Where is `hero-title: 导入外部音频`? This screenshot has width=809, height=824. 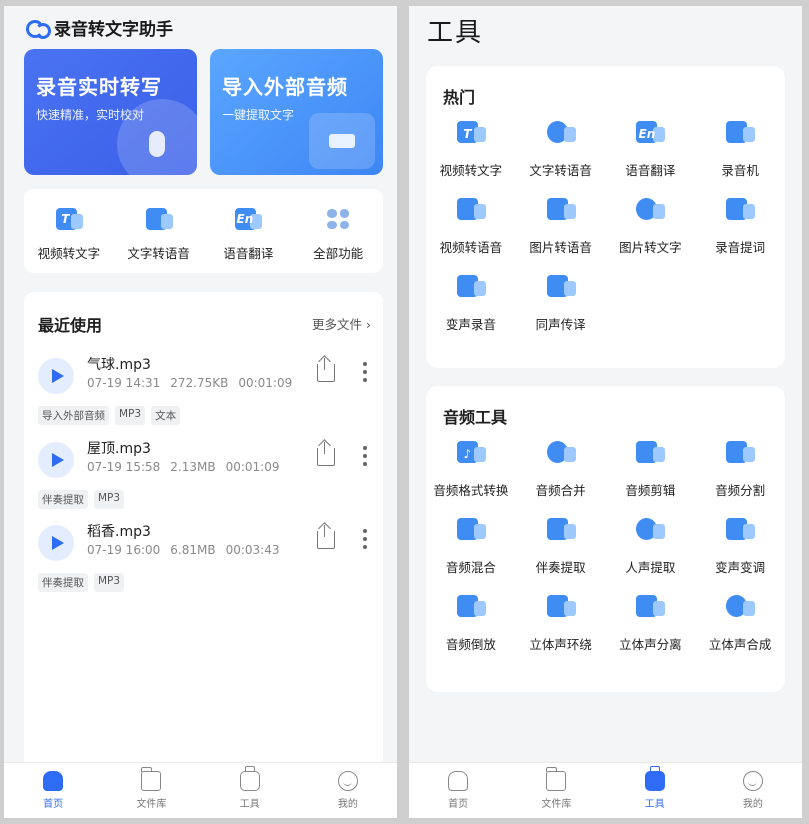 hero-title: 导入外部音频 is located at coordinates (285, 87).